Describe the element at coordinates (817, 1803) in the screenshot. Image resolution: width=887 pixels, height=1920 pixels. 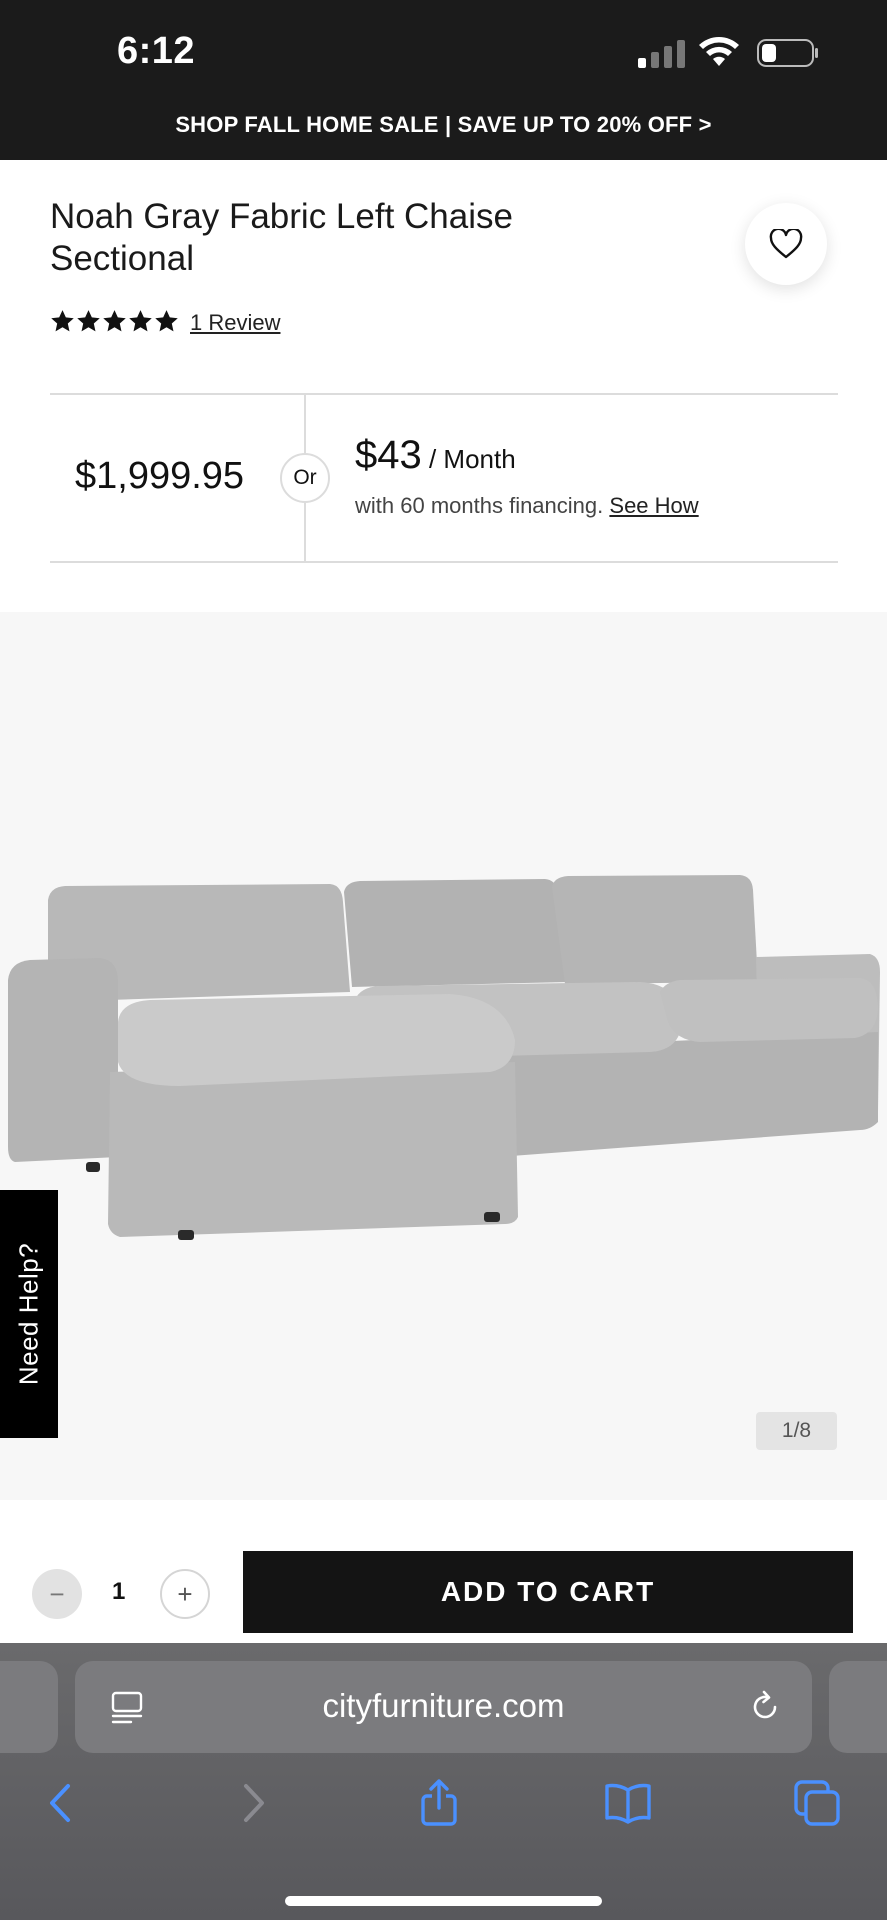
I see `tabs-icon` at that location.